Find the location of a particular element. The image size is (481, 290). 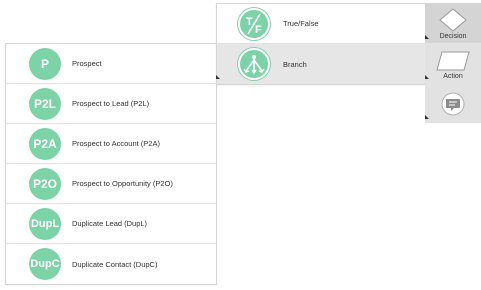

prospect-badge-icon: P is located at coordinates (45, 63).